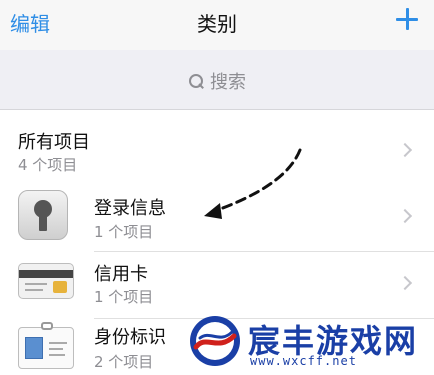 Image resolution: width=434 pixels, height=375 pixels. What do you see at coordinates (303, 361) in the screenshot?
I see `watermark-url: www.wxcff.net` at bounding box center [303, 361].